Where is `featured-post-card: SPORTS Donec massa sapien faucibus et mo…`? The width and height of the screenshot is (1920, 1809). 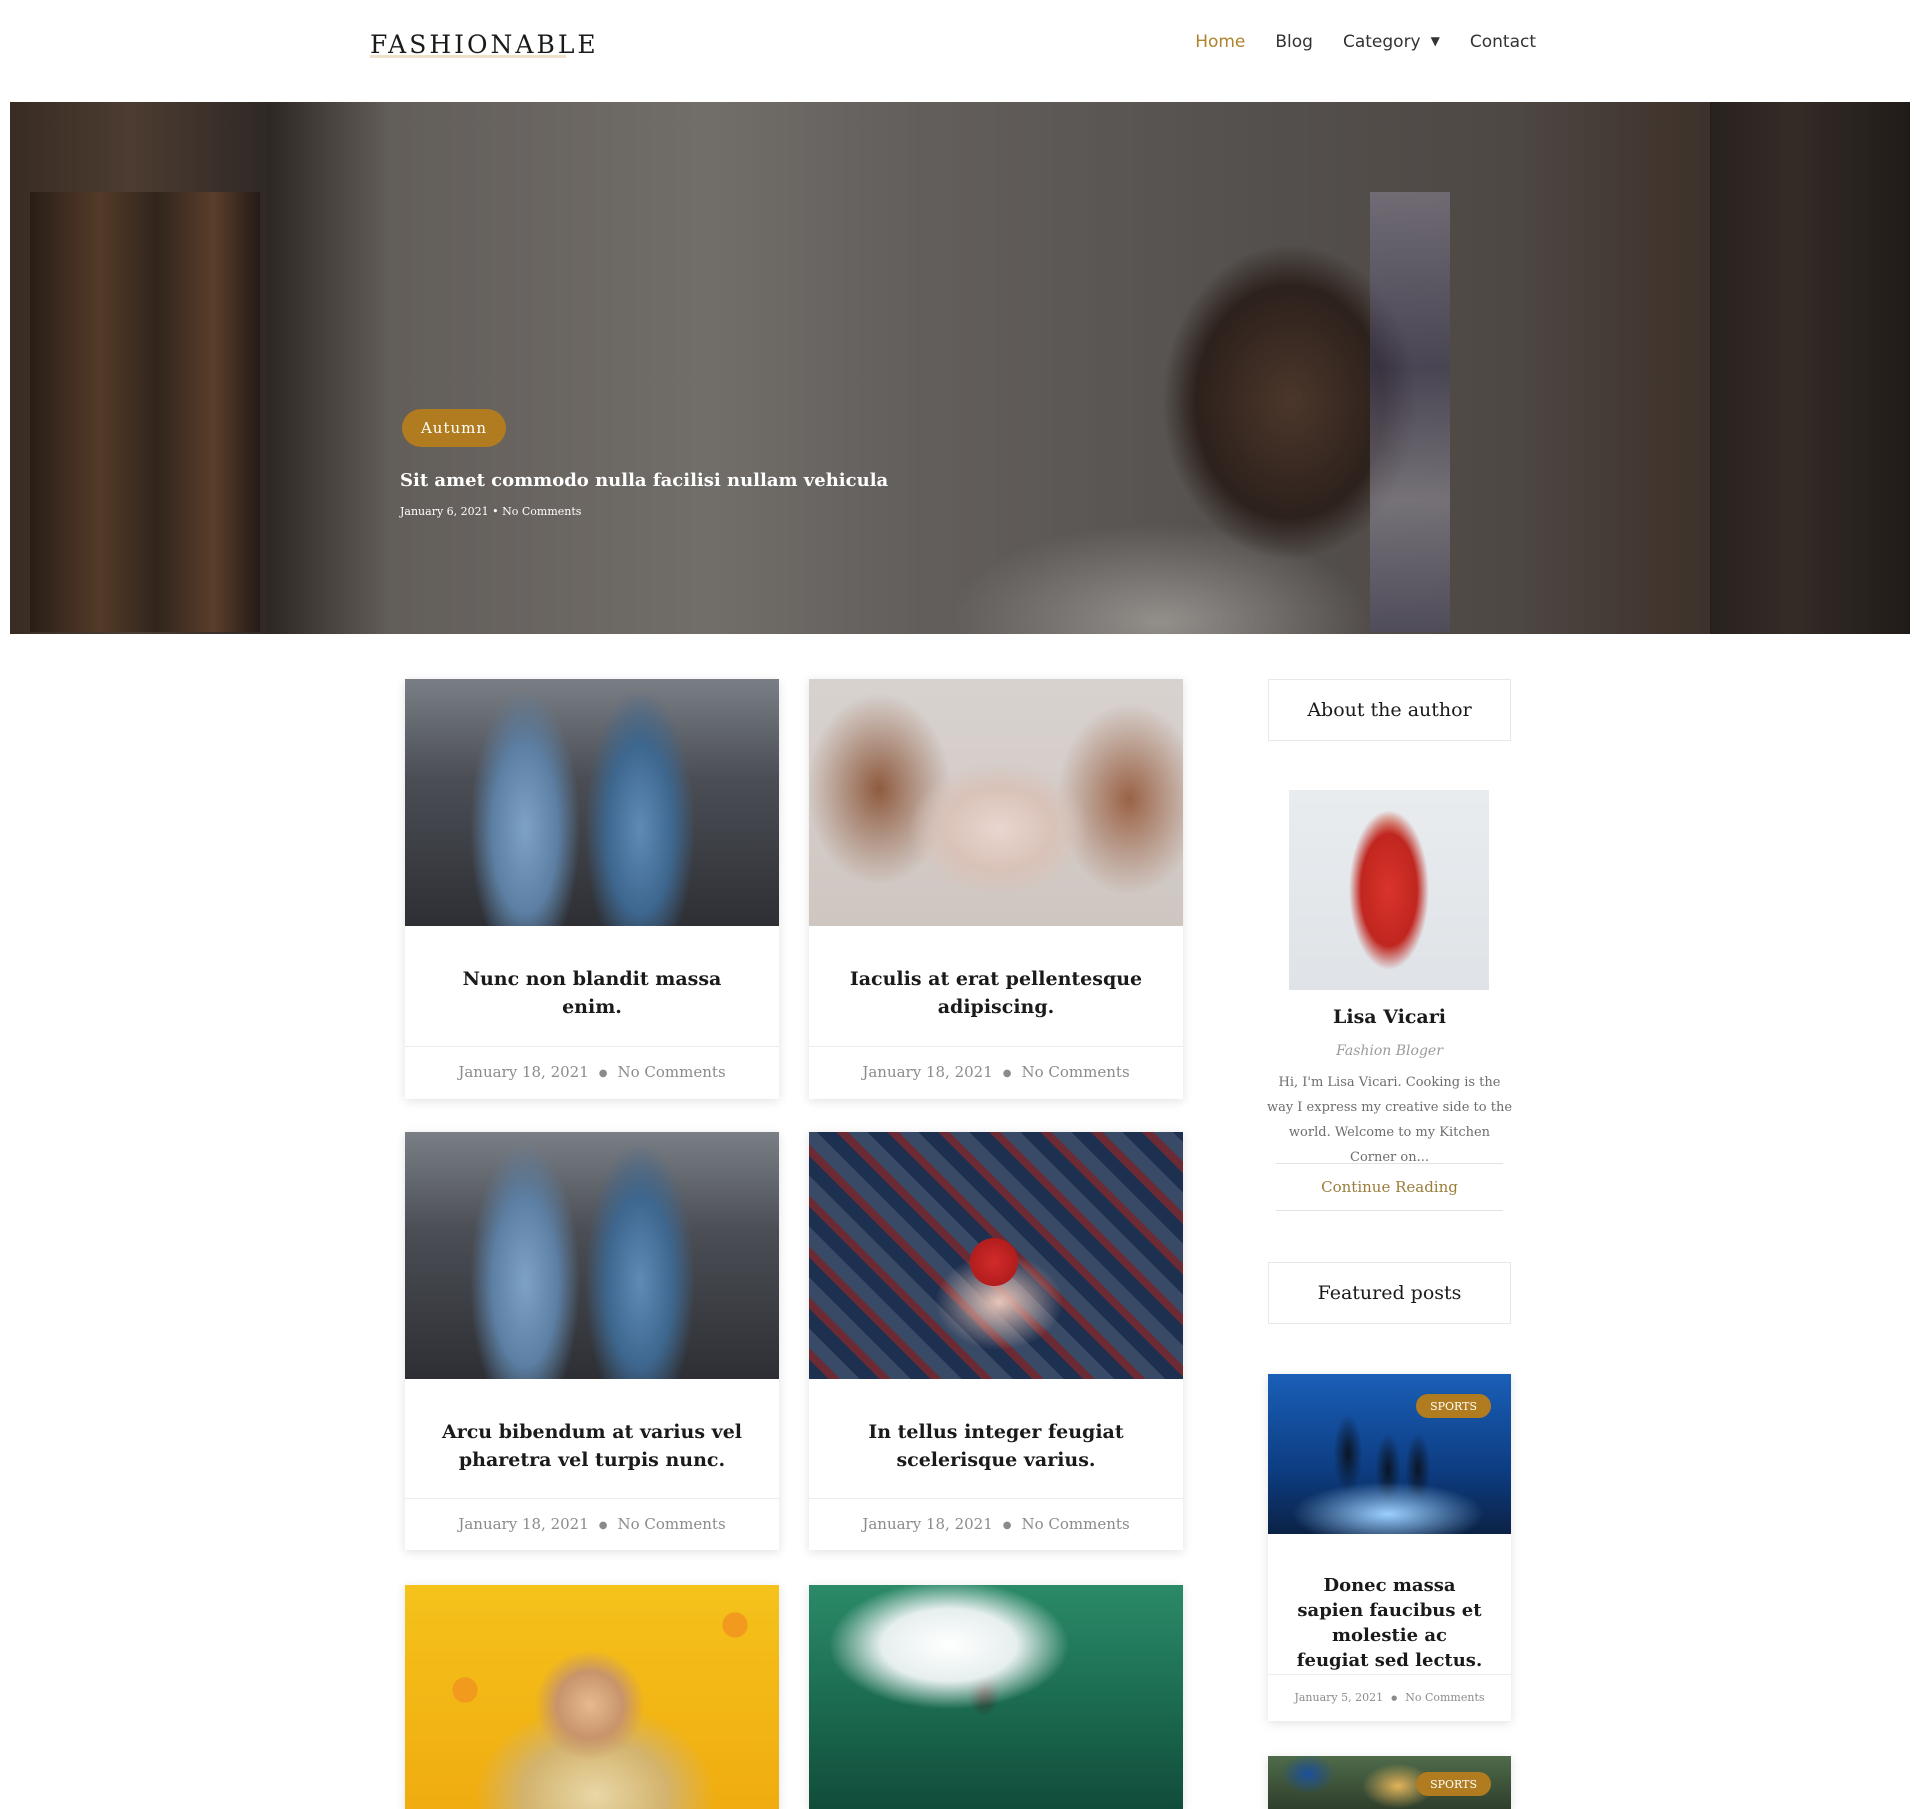
featured-post-card: SPORTS Donec massa sapien faucibus et mo… is located at coordinates (1389, 1547).